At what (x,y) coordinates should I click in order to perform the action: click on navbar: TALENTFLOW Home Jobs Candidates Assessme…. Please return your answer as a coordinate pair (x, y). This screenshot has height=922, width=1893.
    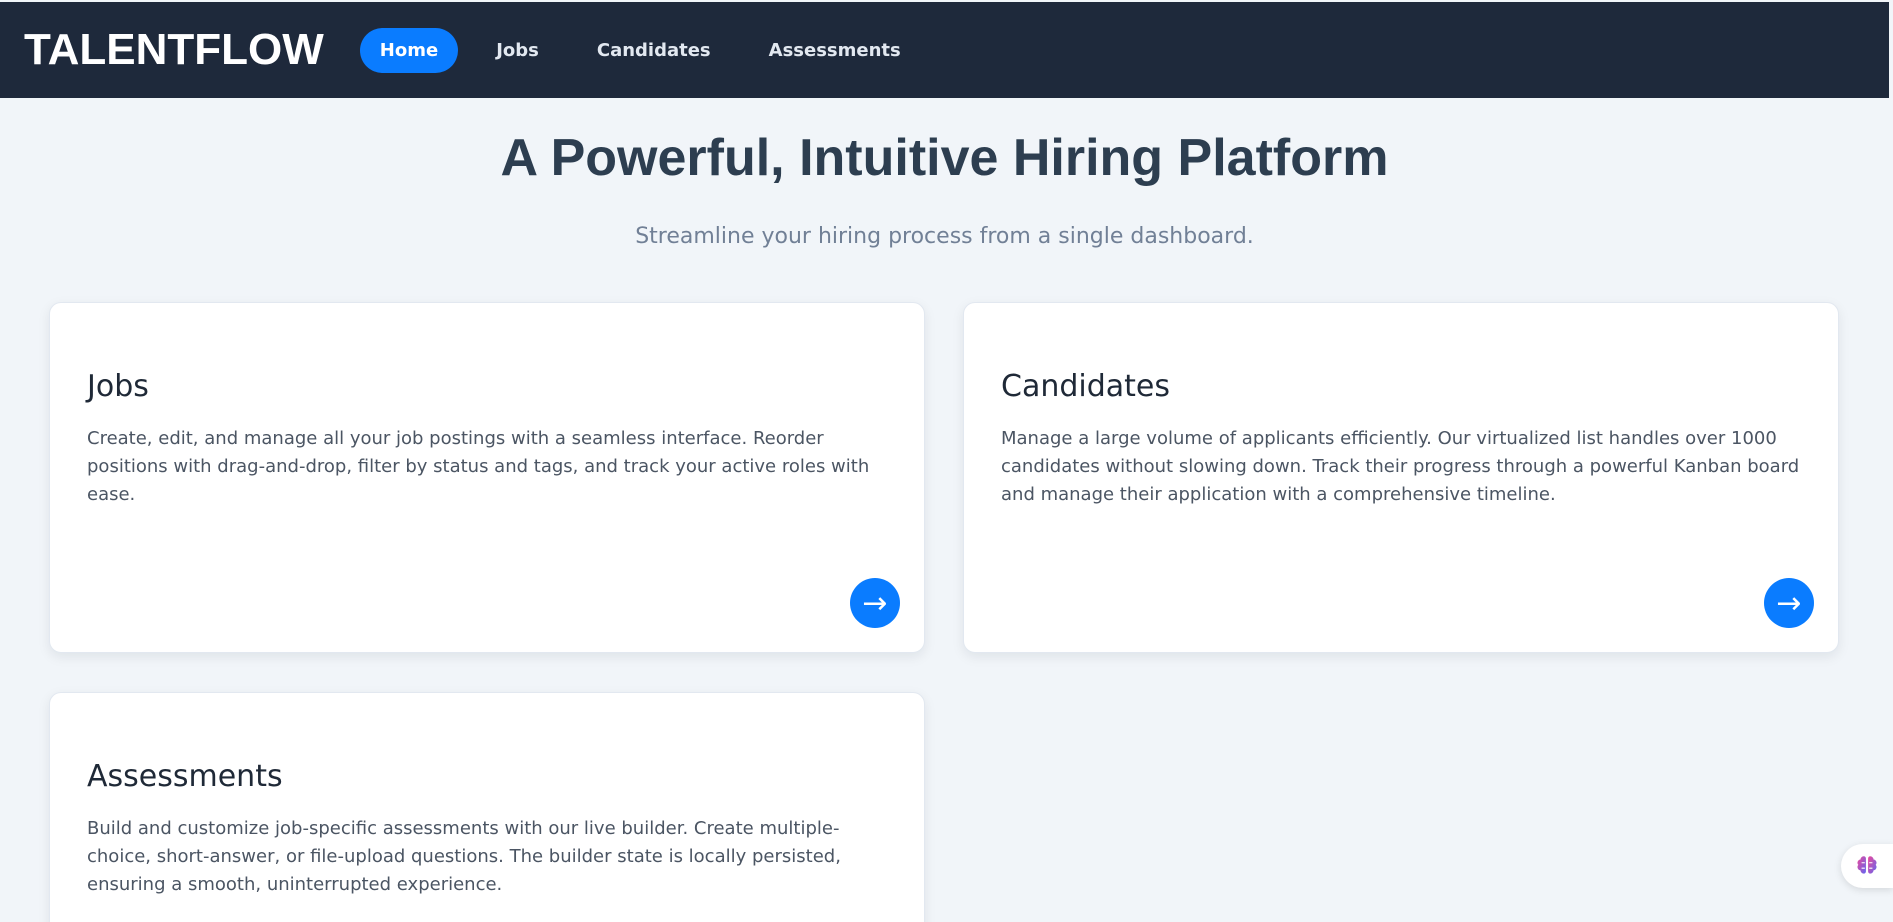
    Looking at the image, I should click on (944, 50).